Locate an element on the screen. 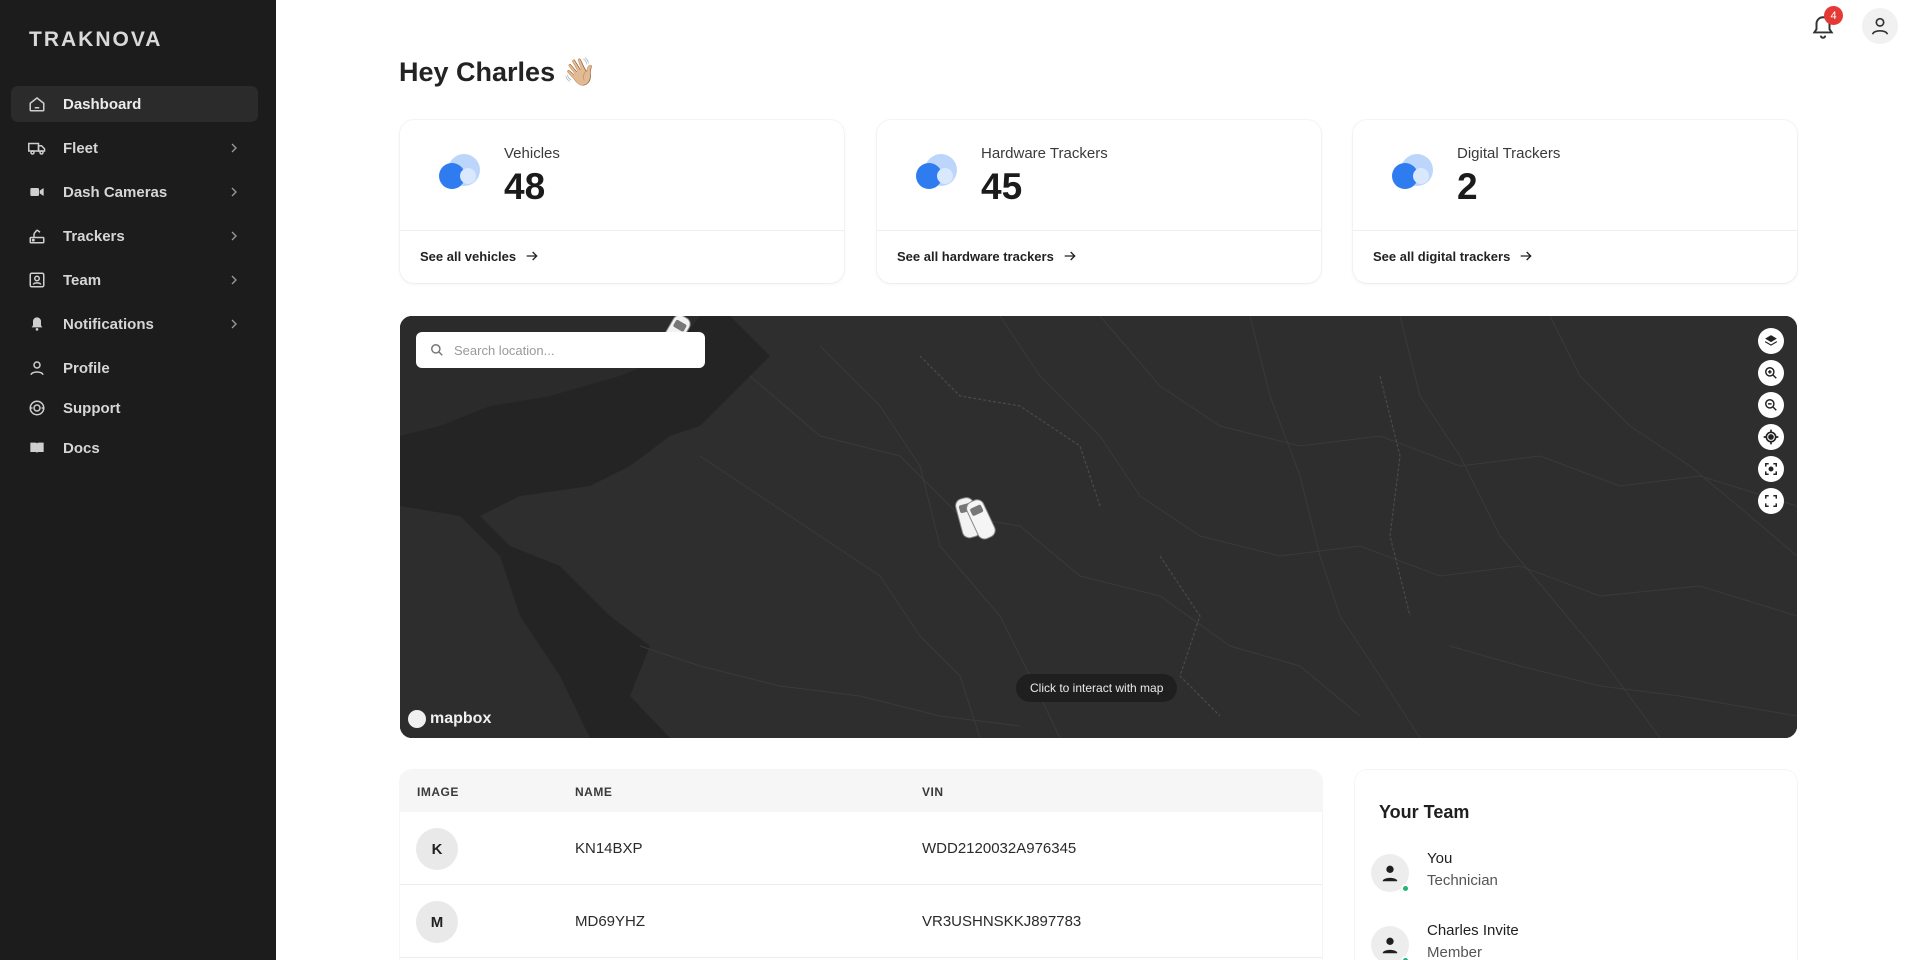 This screenshot has width=1910, height=960. sidebar-item-label: Fleet is located at coordinates (81, 148).